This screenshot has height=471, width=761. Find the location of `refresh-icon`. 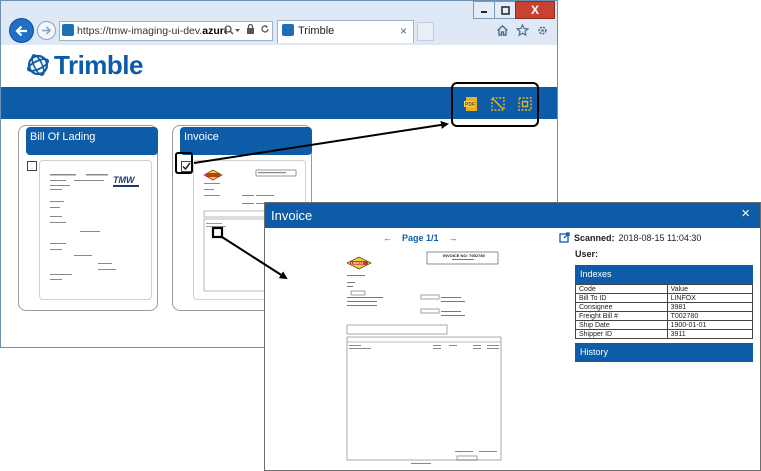

refresh-icon is located at coordinates (265, 29).